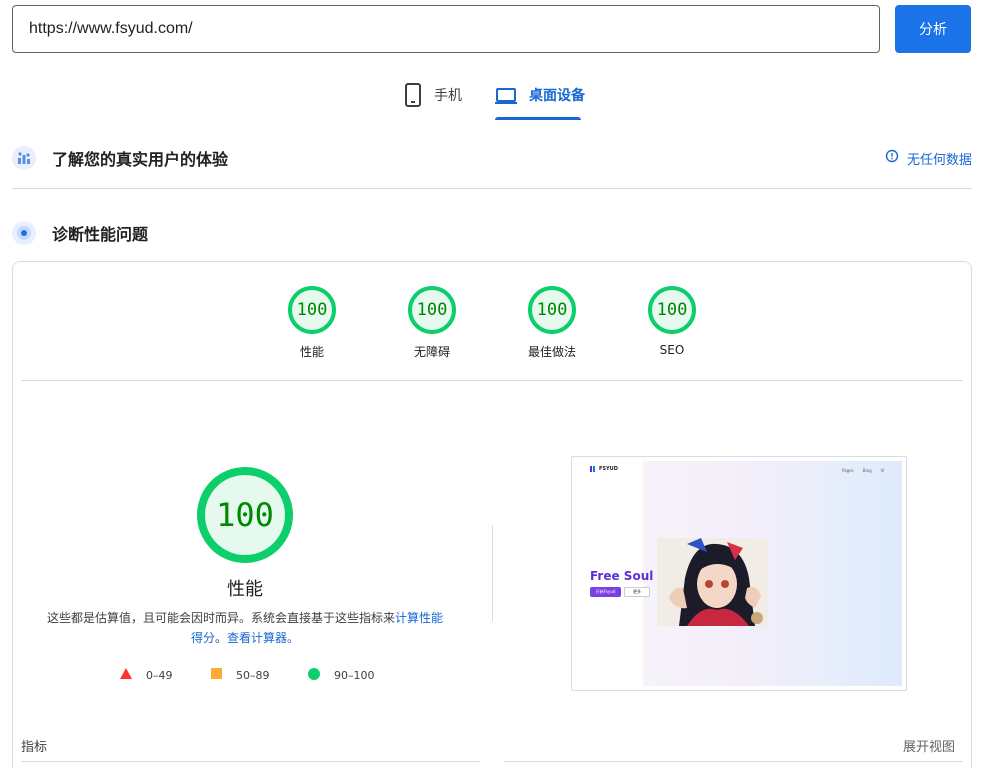  Describe the element at coordinates (608, 469) in the screenshot. I see `thumbnail-brand-text: FSYUD` at that location.